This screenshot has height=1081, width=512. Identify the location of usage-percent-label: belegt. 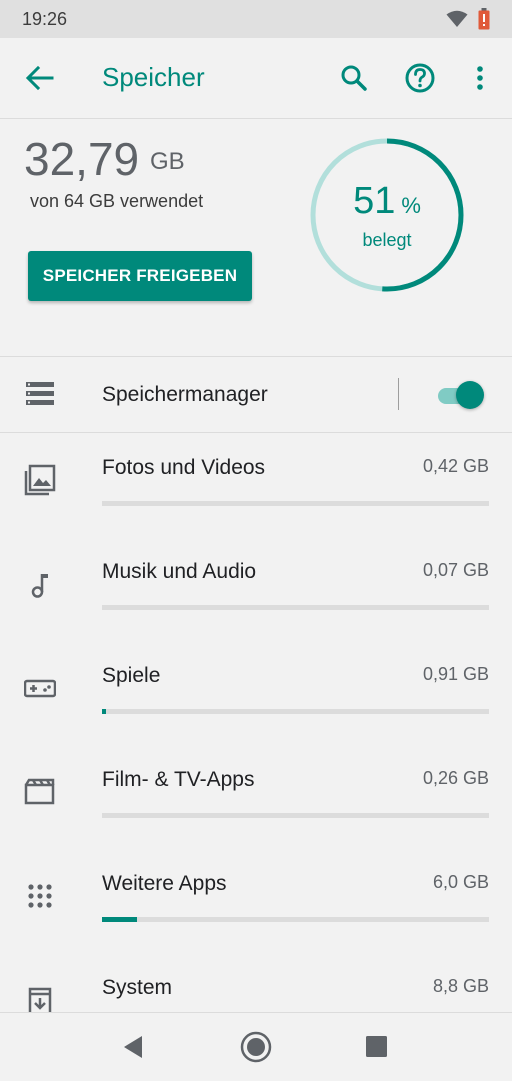
(387, 240).